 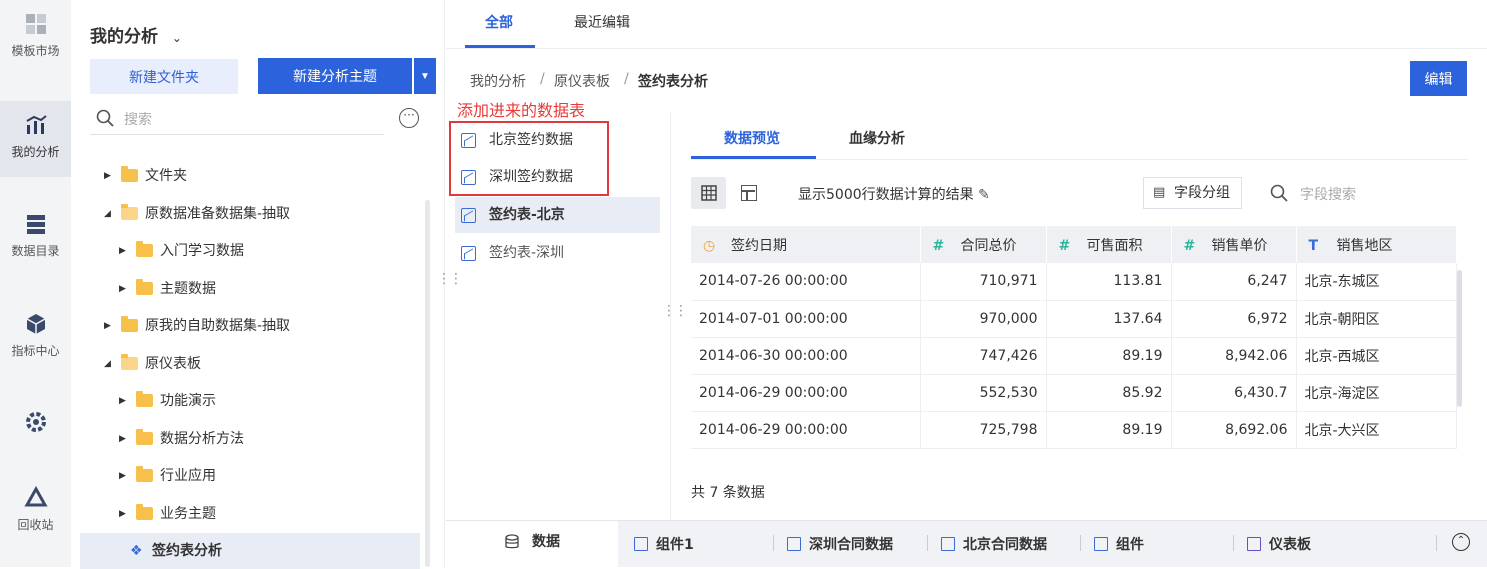 I want to click on tree-item-analysis-method: ▶ 数据分析方法, so click(x=246, y=439).